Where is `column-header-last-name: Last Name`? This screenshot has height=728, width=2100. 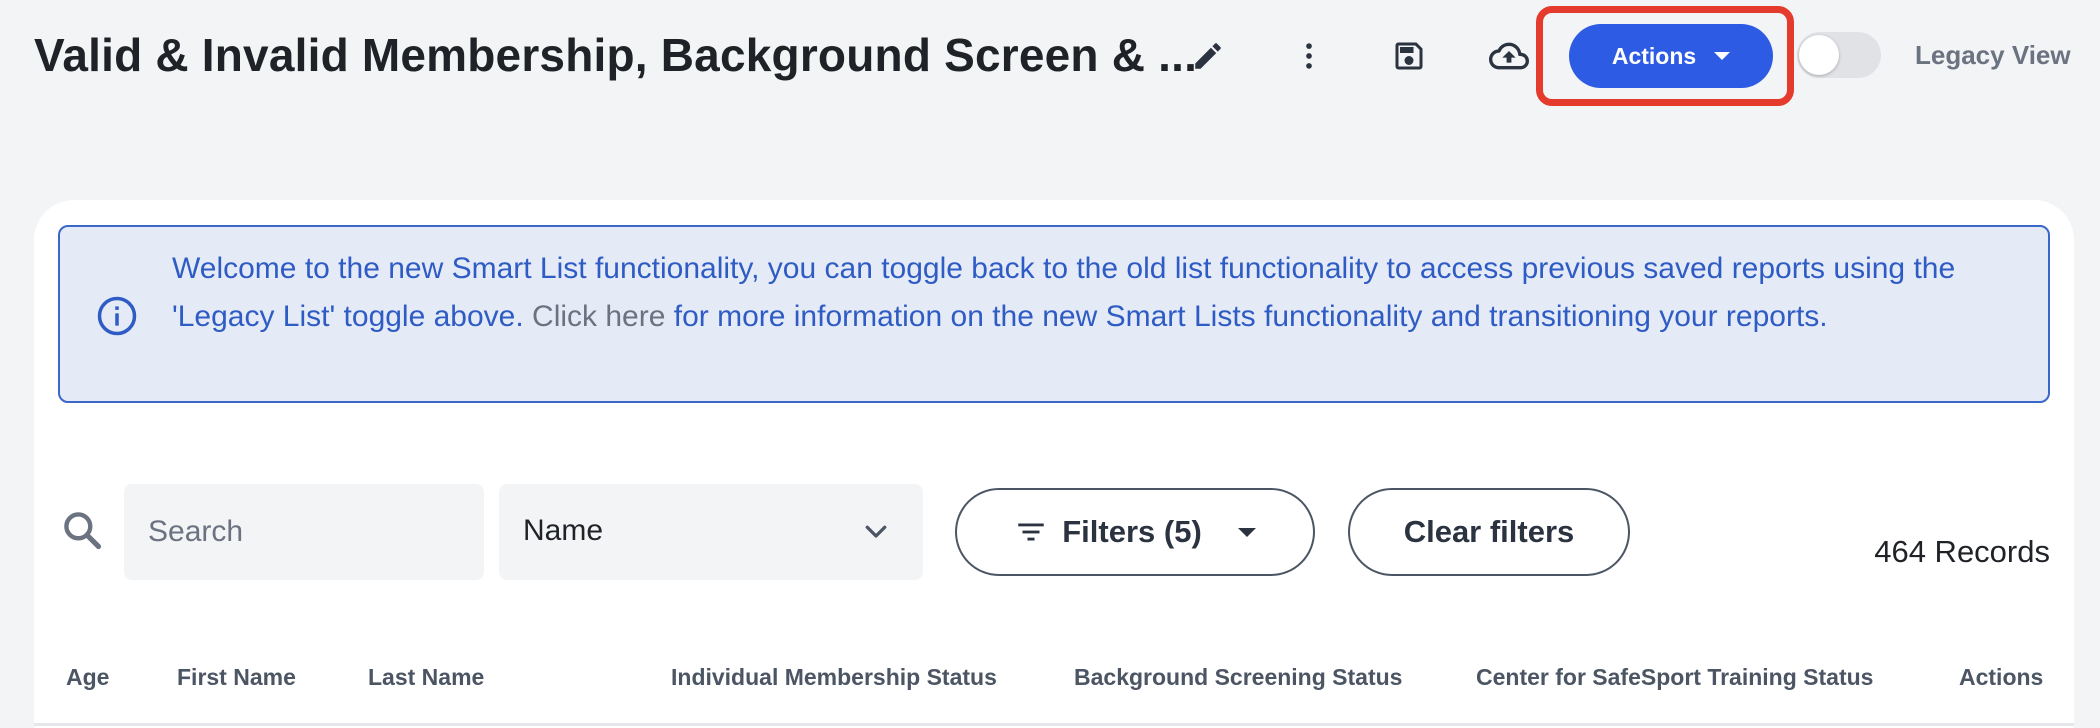
column-header-last-name: Last Name is located at coordinates (426, 677).